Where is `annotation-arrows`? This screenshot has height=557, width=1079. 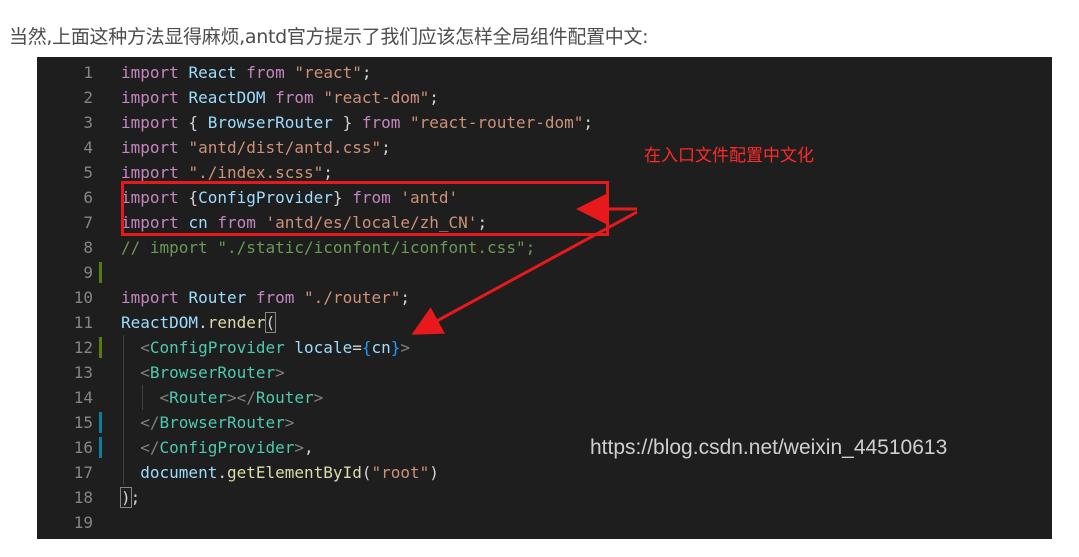 annotation-arrows is located at coordinates (524, 264).